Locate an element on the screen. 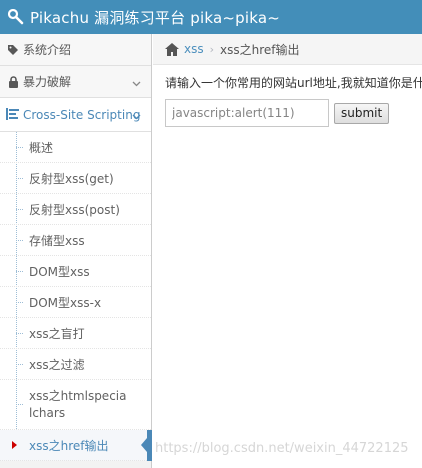  sidebar-item-label: 反射型xss(get) is located at coordinates (71, 178).